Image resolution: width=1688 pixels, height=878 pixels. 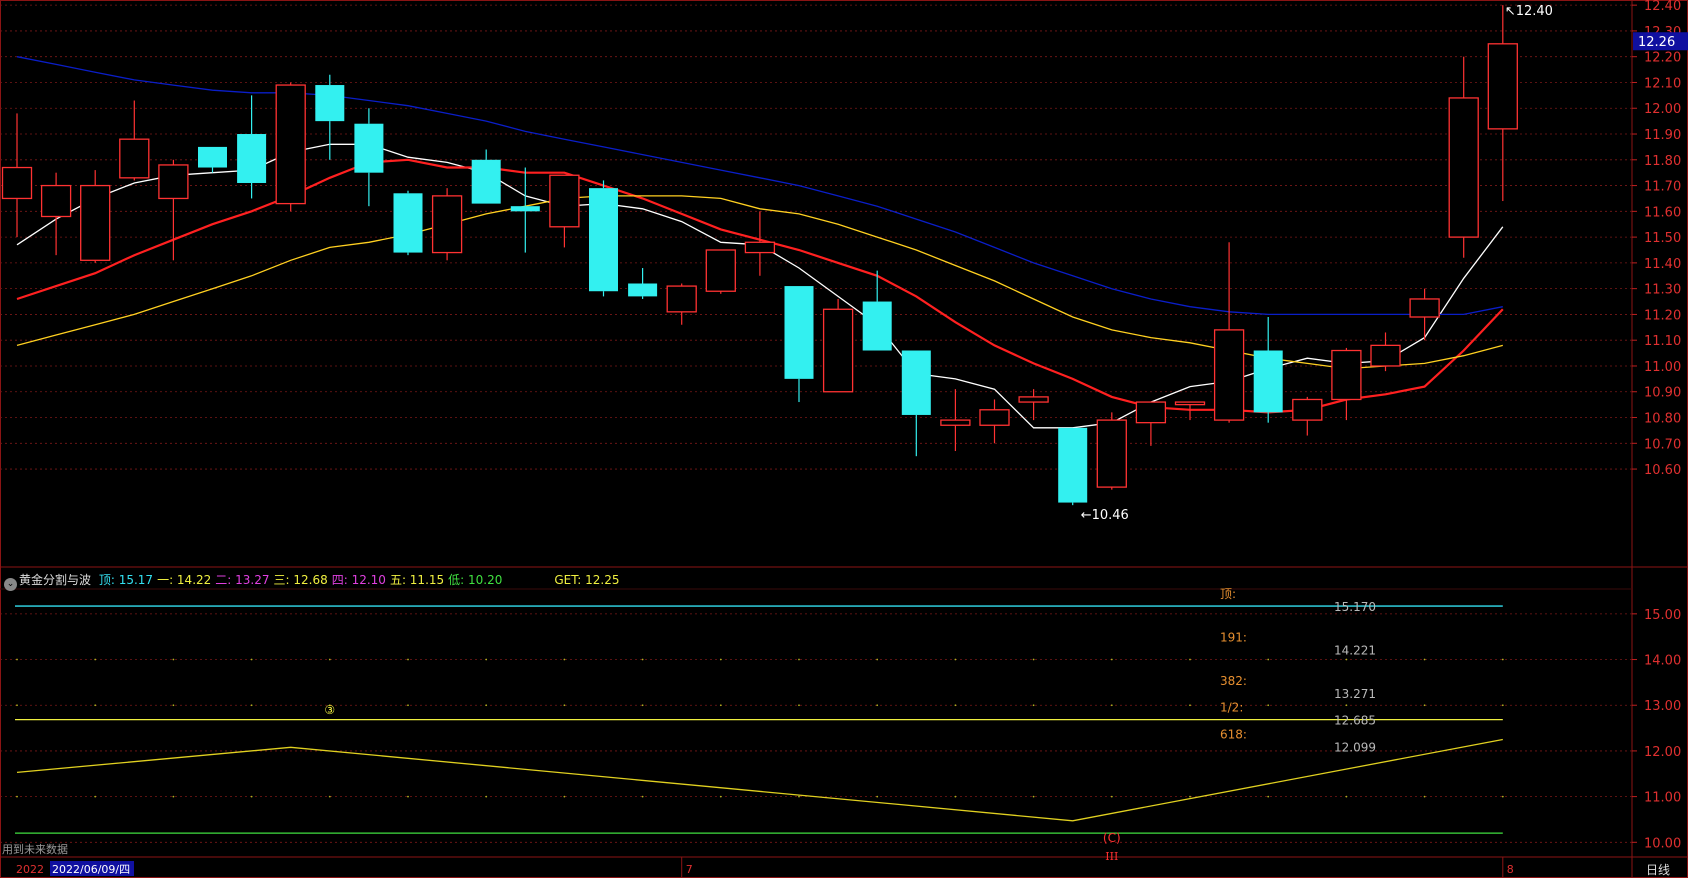 I want to click on cursor-date: 2022/06/09/四, so click(x=91, y=869).